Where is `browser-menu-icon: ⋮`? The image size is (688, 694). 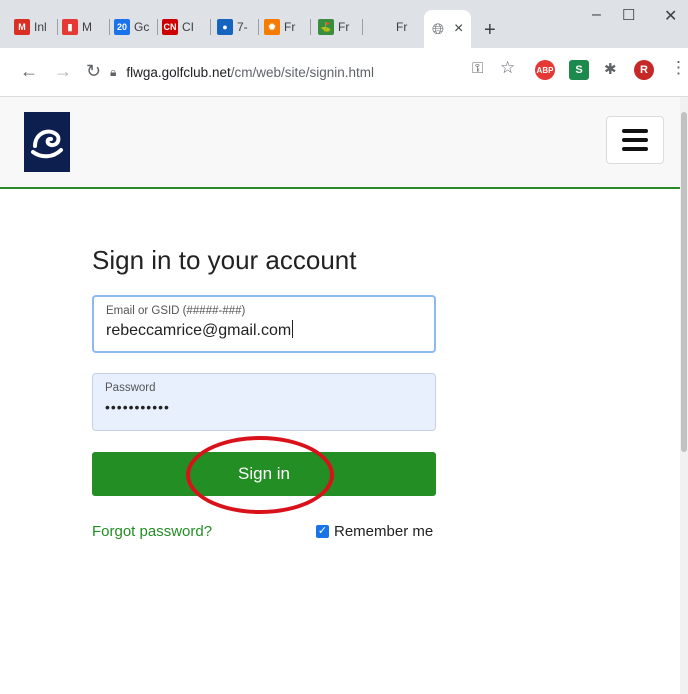
browser-menu-icon: ⋮ is located at coordinates (678, 68).